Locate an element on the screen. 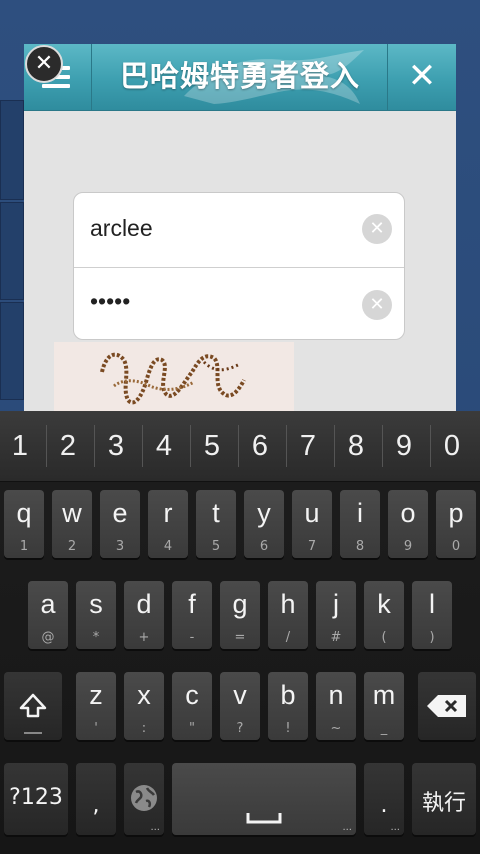 The height and width of the screenshot is (854, 480). key-f: f- is located at coordinates (192, 615).